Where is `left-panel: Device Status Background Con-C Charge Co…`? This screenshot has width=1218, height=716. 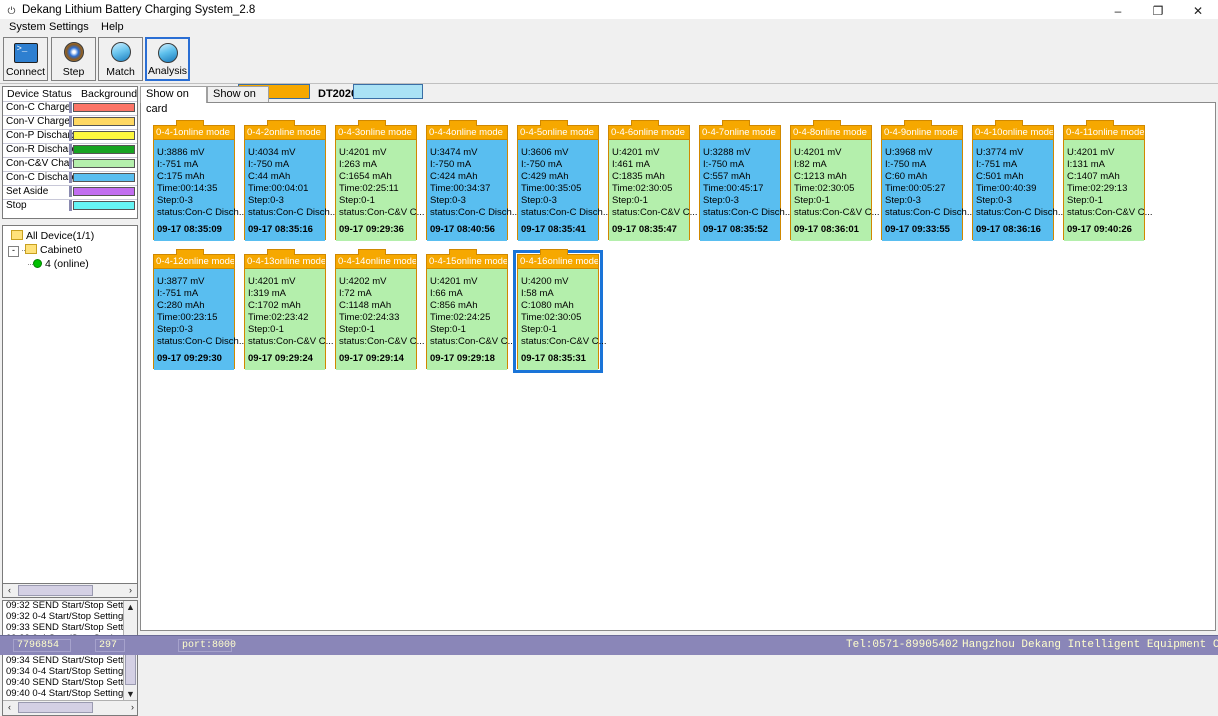 left-panel: Device Status Background Con-C Charge Co… is located at coordinates (70, 401).